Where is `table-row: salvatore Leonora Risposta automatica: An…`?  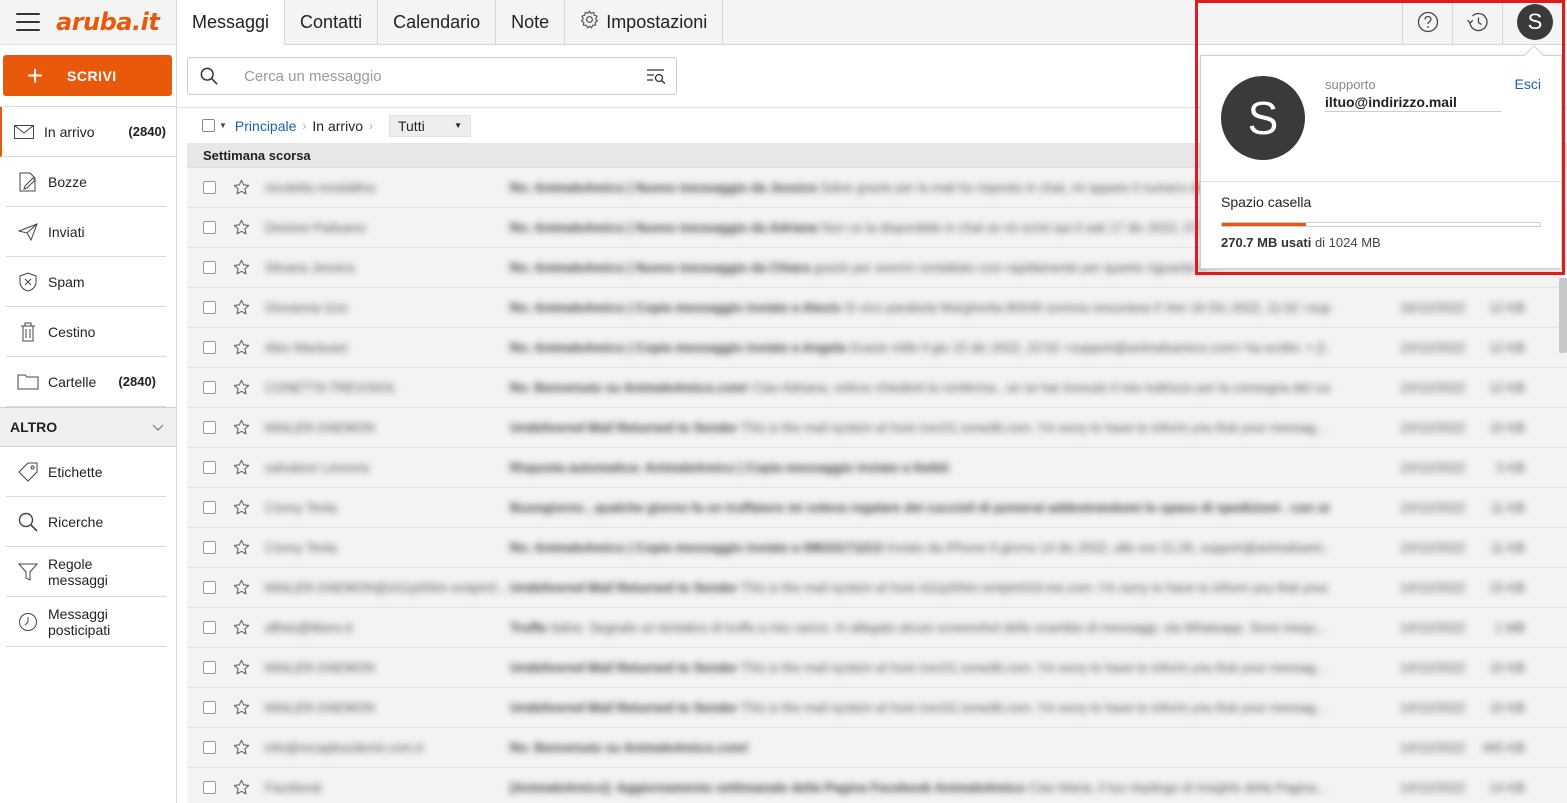
table-row: salvatore Leonora Risposta automatica: An… is located at coordinates (877, 468).